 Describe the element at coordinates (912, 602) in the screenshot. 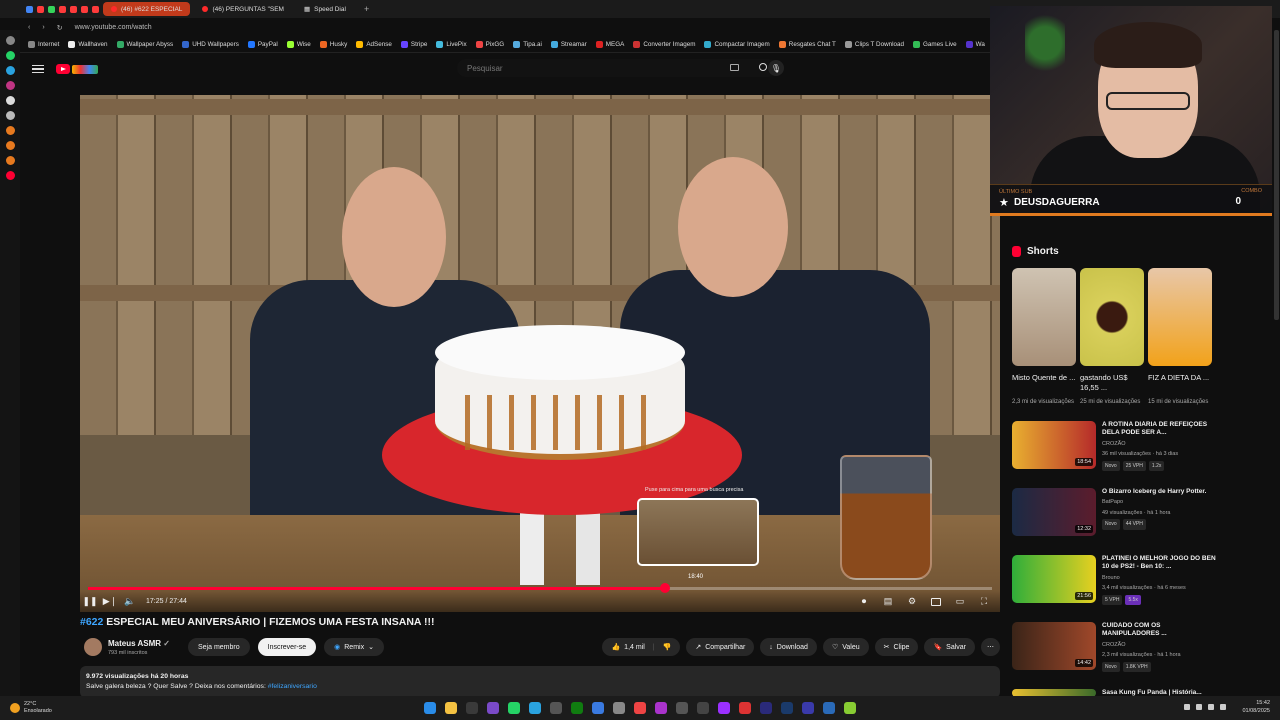

I see `settings-icon: ⚙` at that location.